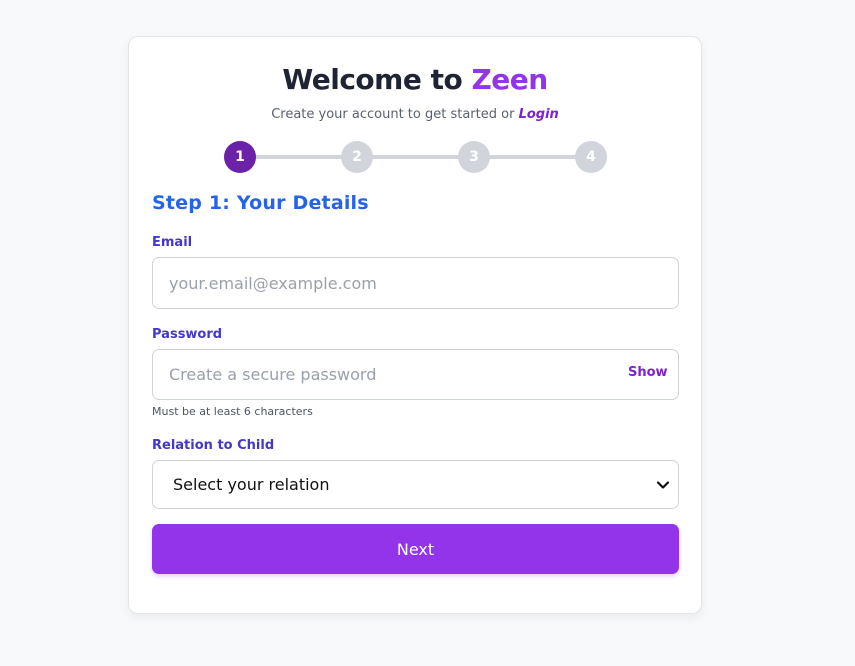 This screenshot has width=855, height=666. What do you see at coordinates (260, 203) in the screenshot?
I see `step-heading: Step 1: Your Details` at bounding box center [260, 203].